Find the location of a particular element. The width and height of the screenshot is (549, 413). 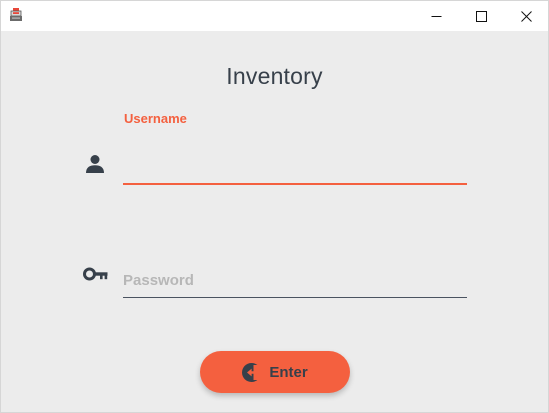

cash-register-icon is located at coordinates (16, 14).